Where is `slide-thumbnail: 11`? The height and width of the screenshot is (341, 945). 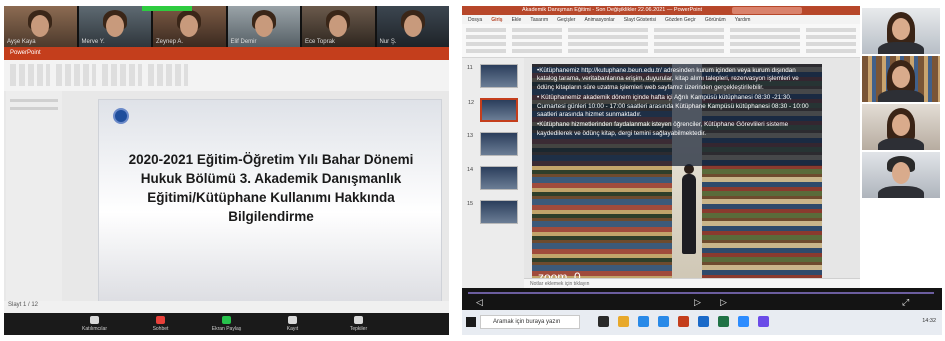
slide-thumbnail: 11 is located at coordinates (492, 76).